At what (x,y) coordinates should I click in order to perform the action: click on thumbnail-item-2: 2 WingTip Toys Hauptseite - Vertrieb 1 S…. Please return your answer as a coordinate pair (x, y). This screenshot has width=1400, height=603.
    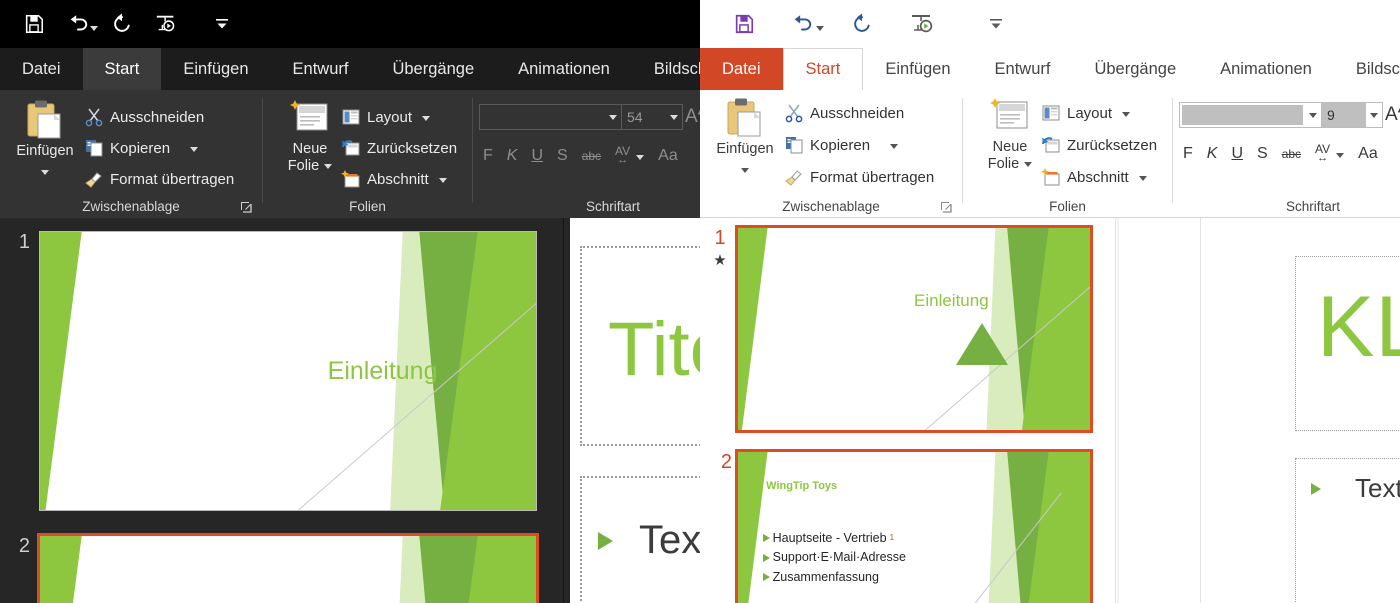
    Looking at the image, I should click on (900, 526).